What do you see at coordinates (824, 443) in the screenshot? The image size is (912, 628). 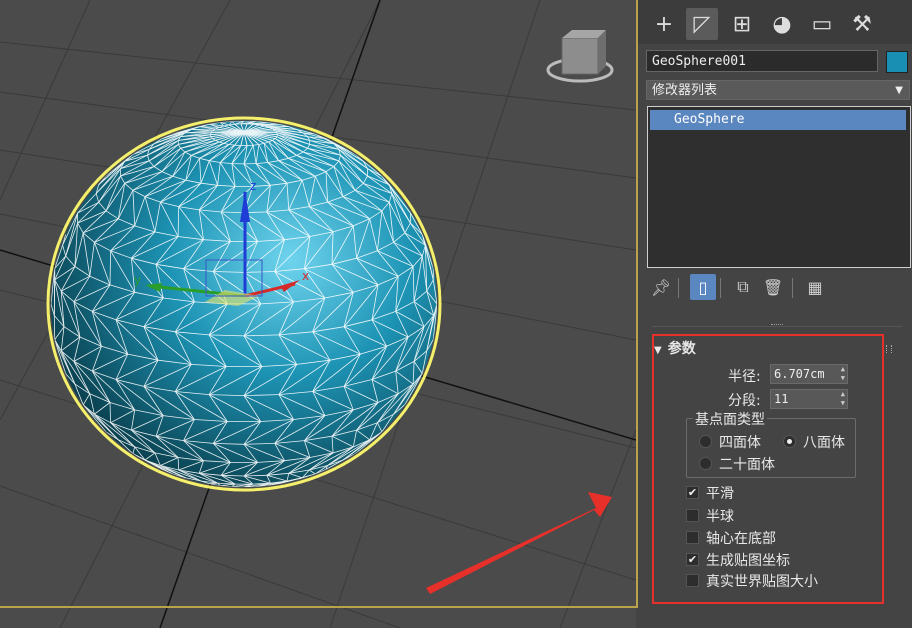 I see `radio-octa-label: 八面体` at bounding box center [824, 443].